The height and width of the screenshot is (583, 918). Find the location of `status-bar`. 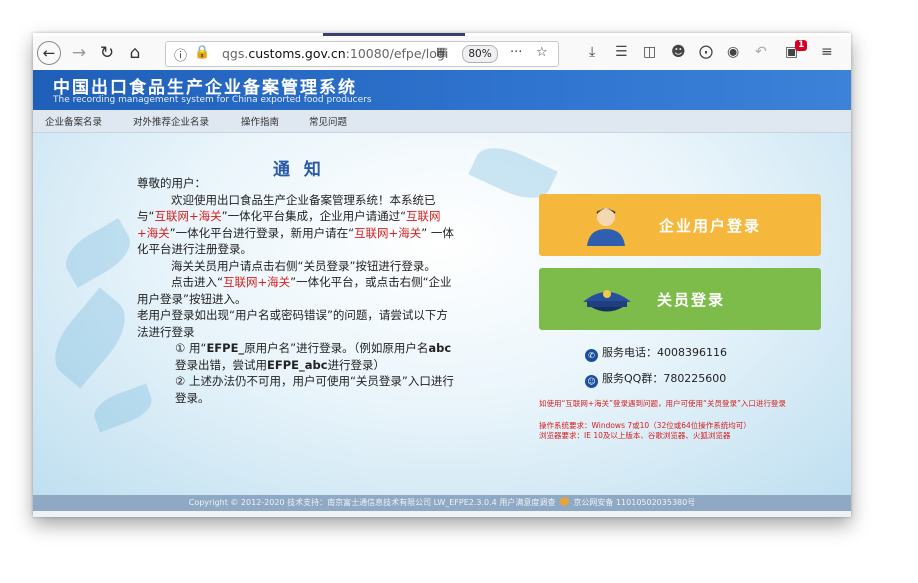

status-bar is located at coordinates (442, 514).